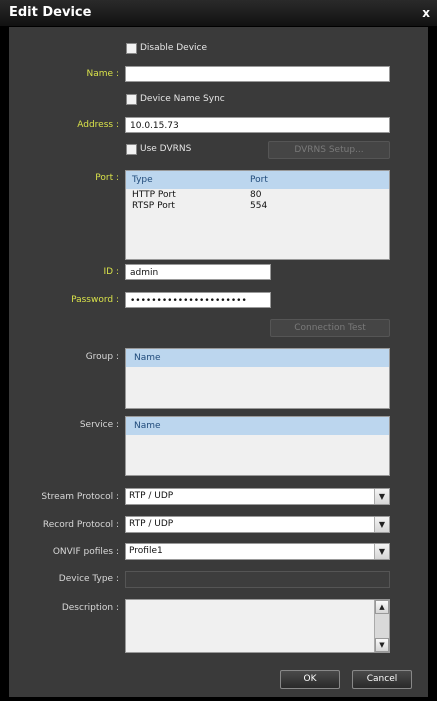 This screenshot has width=437, height=701. I want to click on onvif-profiles-value: Profile1, so click(146, 551).